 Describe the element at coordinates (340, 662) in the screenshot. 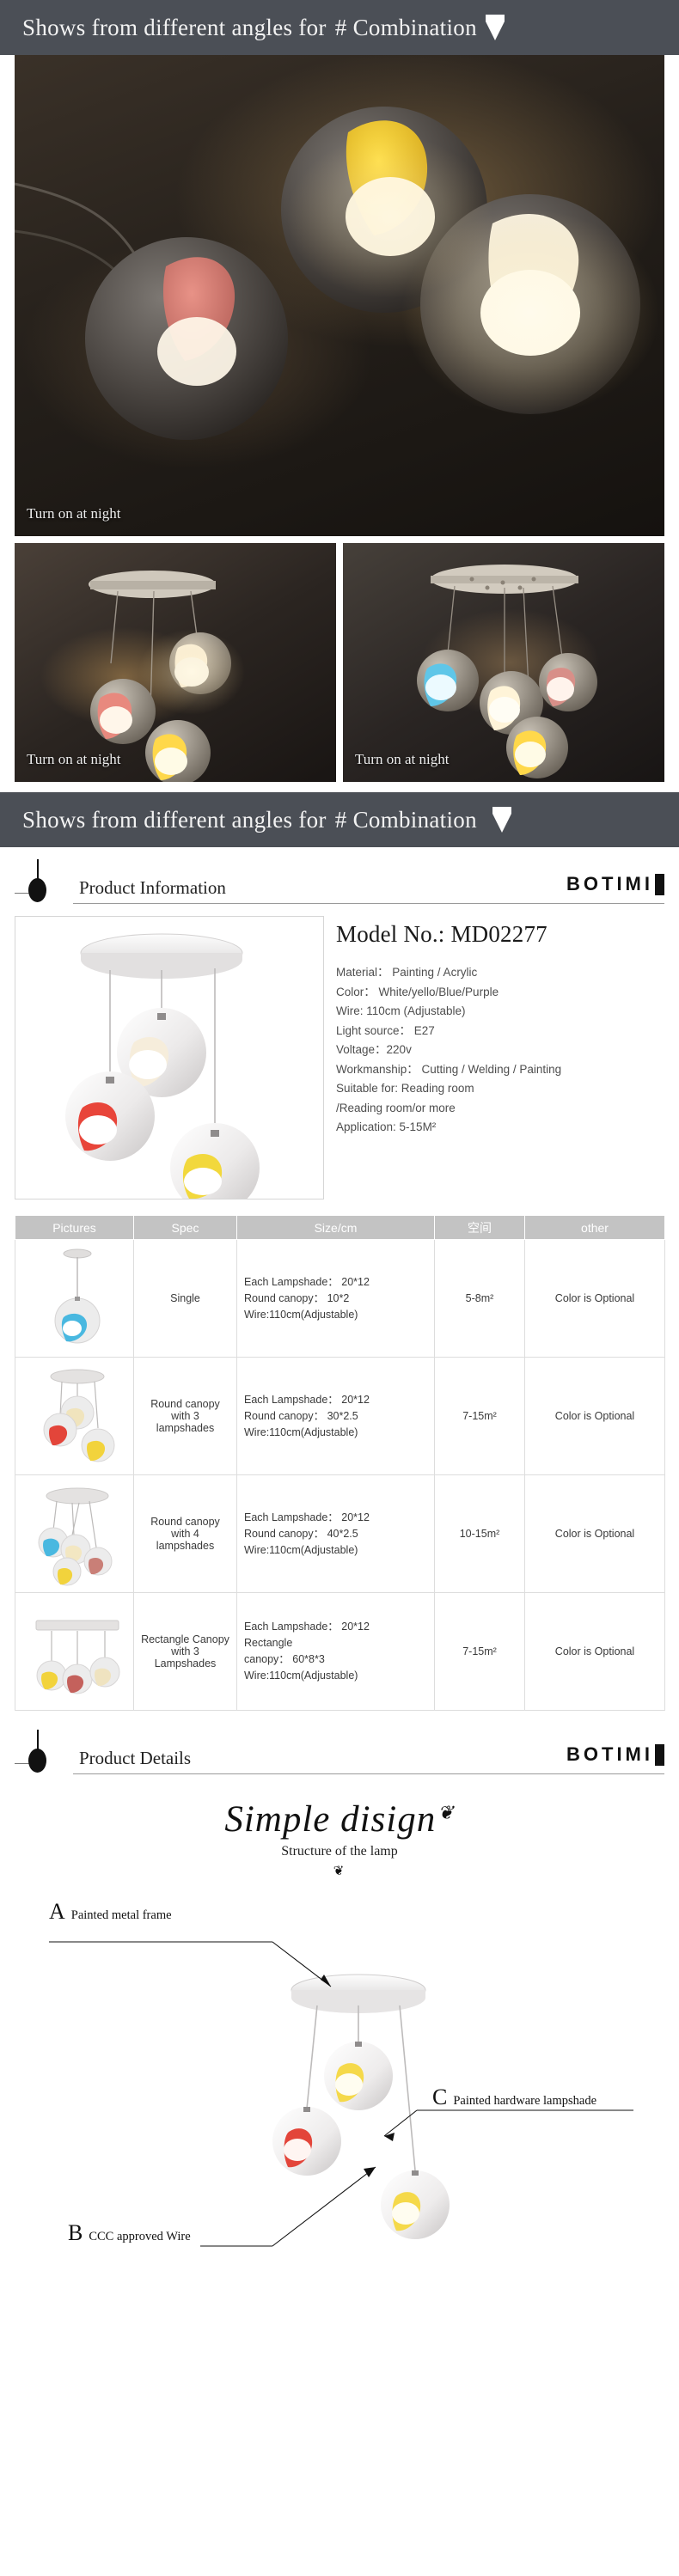

I see `photo-pair-row: Turn on at night Turn on at night` at that location.